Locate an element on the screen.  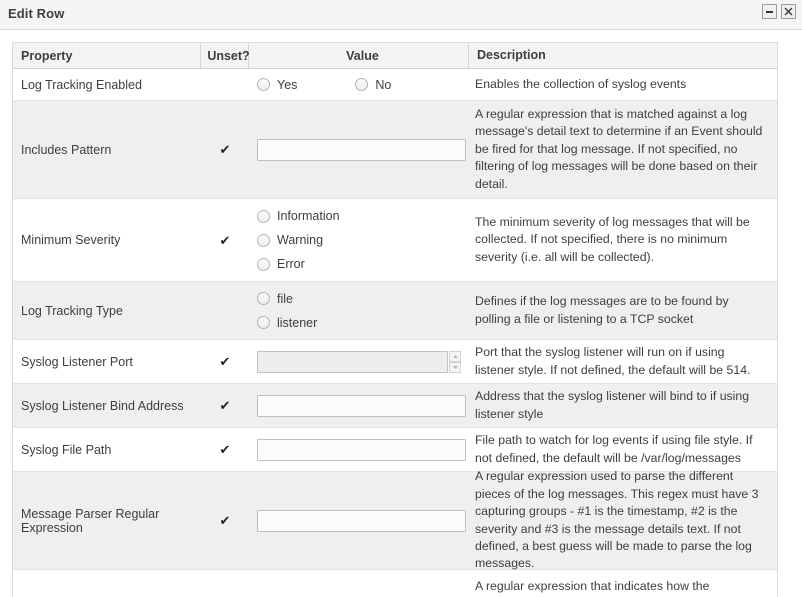
minimize-button is located at coordinates (769, 11).